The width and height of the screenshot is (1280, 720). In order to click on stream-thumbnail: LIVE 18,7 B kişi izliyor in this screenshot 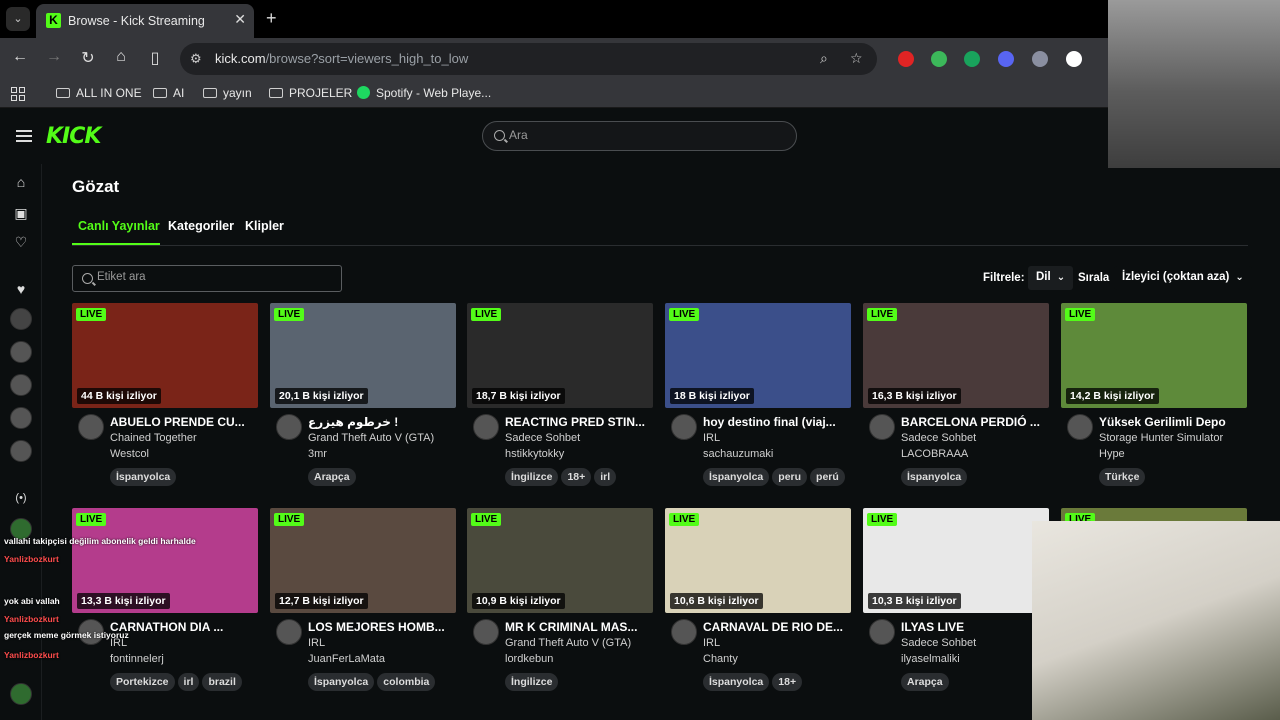, I will do `click(560, 355)`.